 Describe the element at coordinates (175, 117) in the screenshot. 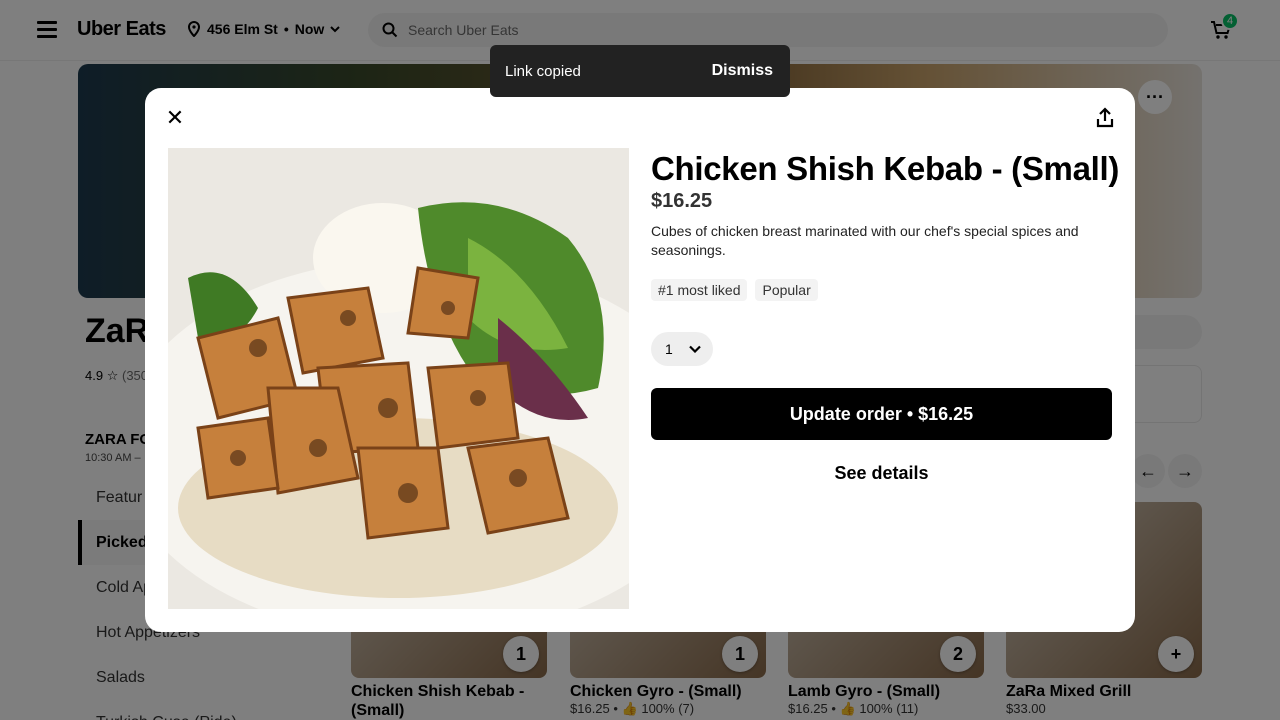

I see `close-icon: ✕` at that location.